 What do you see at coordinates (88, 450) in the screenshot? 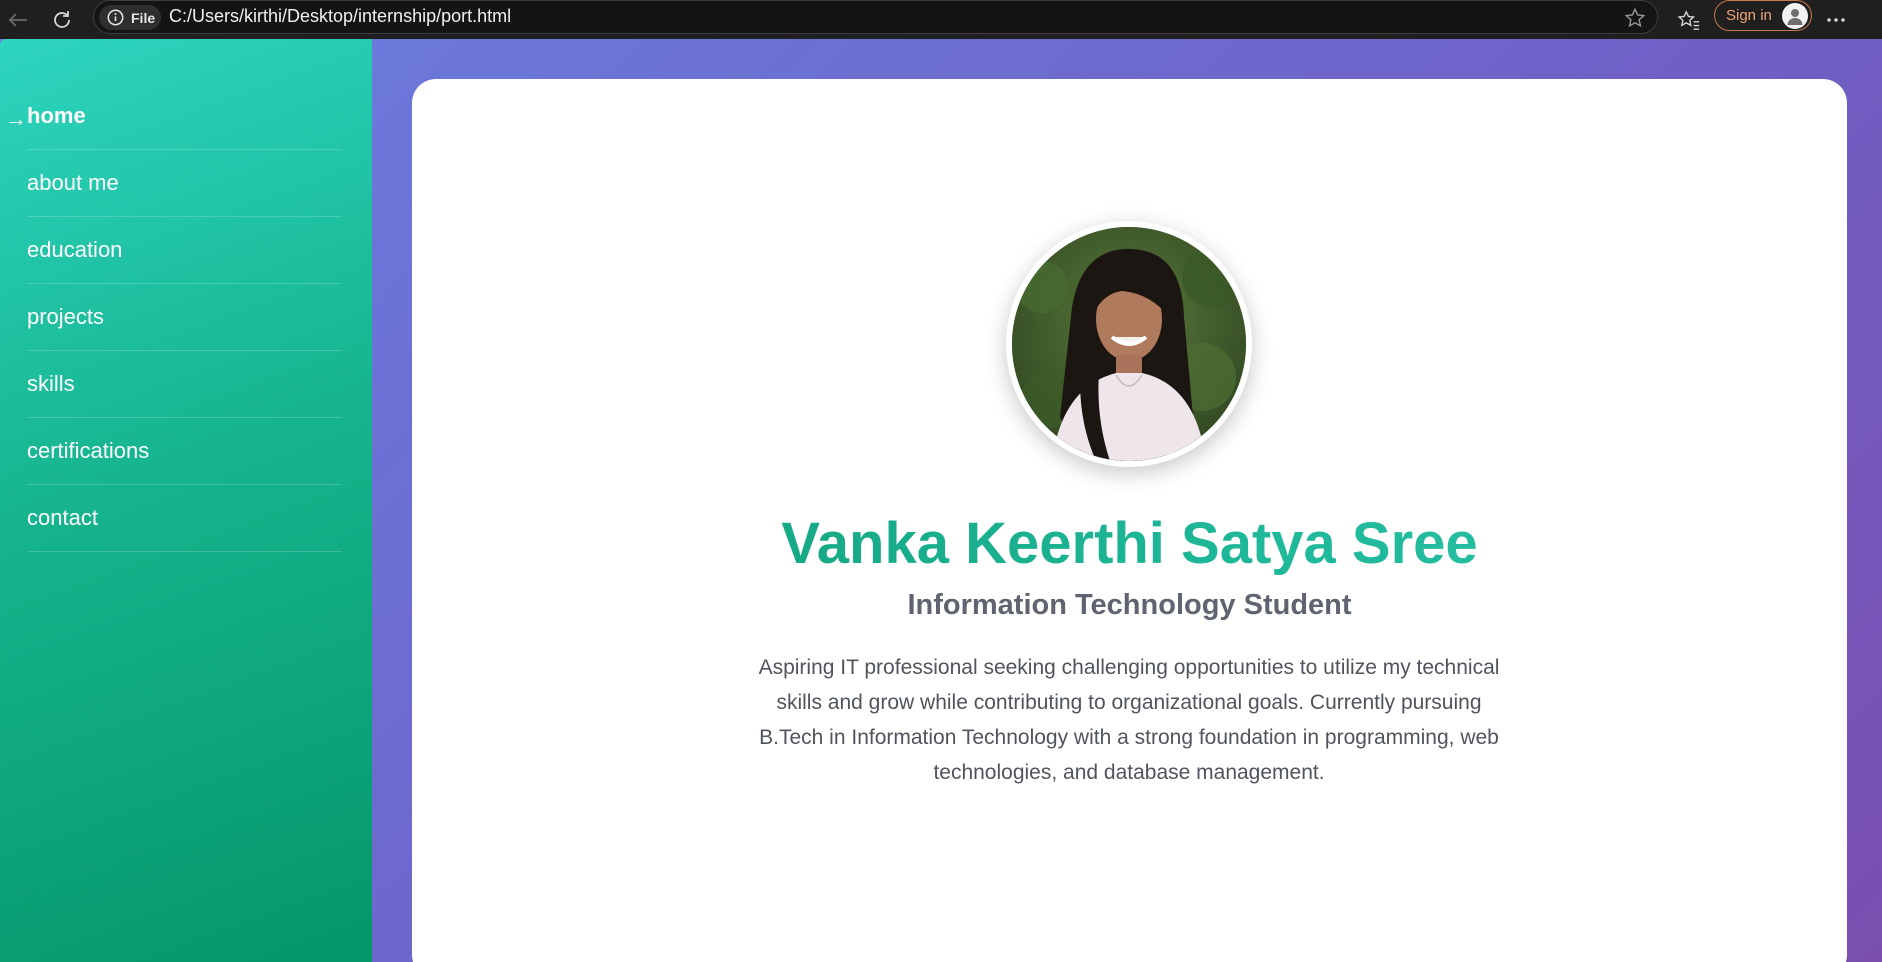
I see `sidebar-item-label: certifications` at bounding box center [88, 450].